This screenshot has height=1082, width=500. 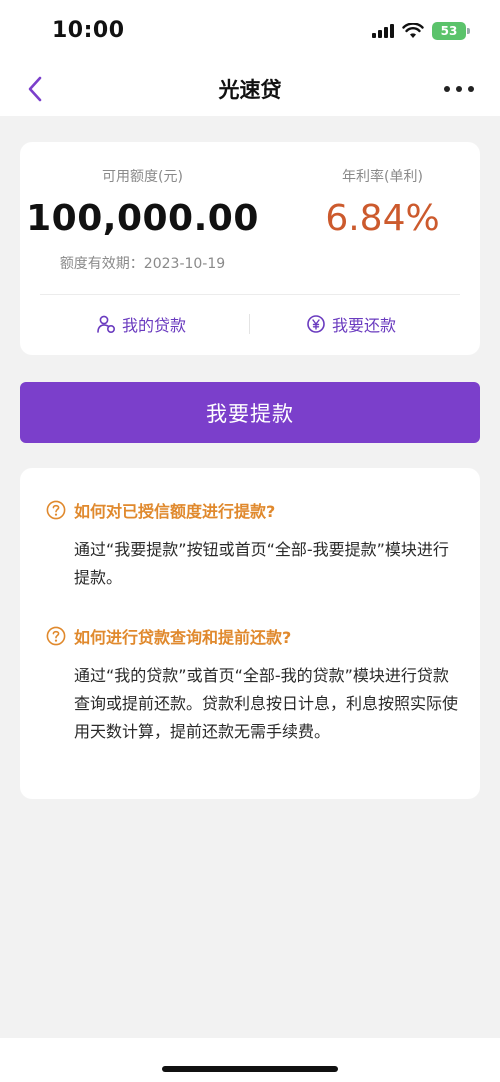 I want to click on top-bar: 10:00 53 光速贷, so click(x=250, y=58).